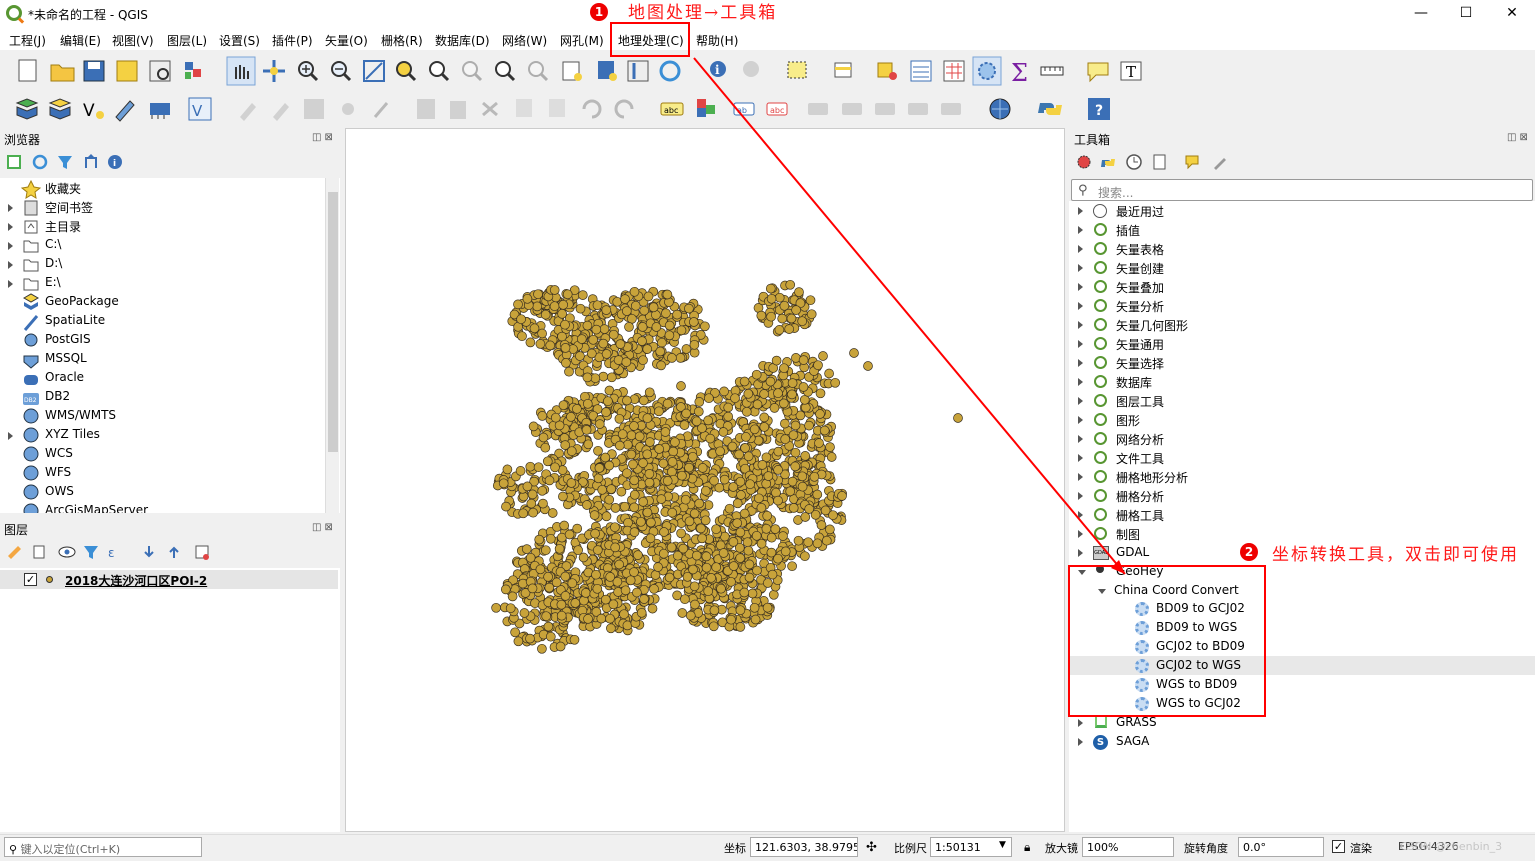  I want to click on browser-panel-buttons: ◫⊠, so click(324, 137).